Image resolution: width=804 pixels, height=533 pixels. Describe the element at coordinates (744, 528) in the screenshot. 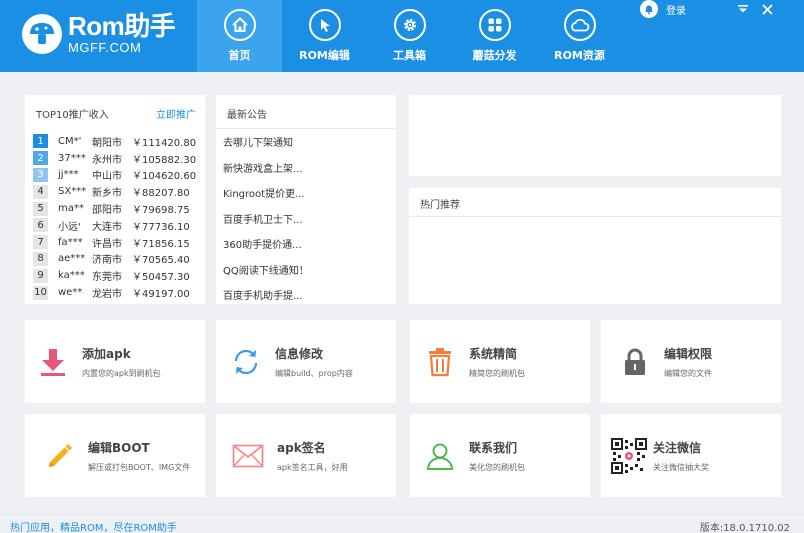

I see `version-label: 版本:18.0.1710.02` at that location.